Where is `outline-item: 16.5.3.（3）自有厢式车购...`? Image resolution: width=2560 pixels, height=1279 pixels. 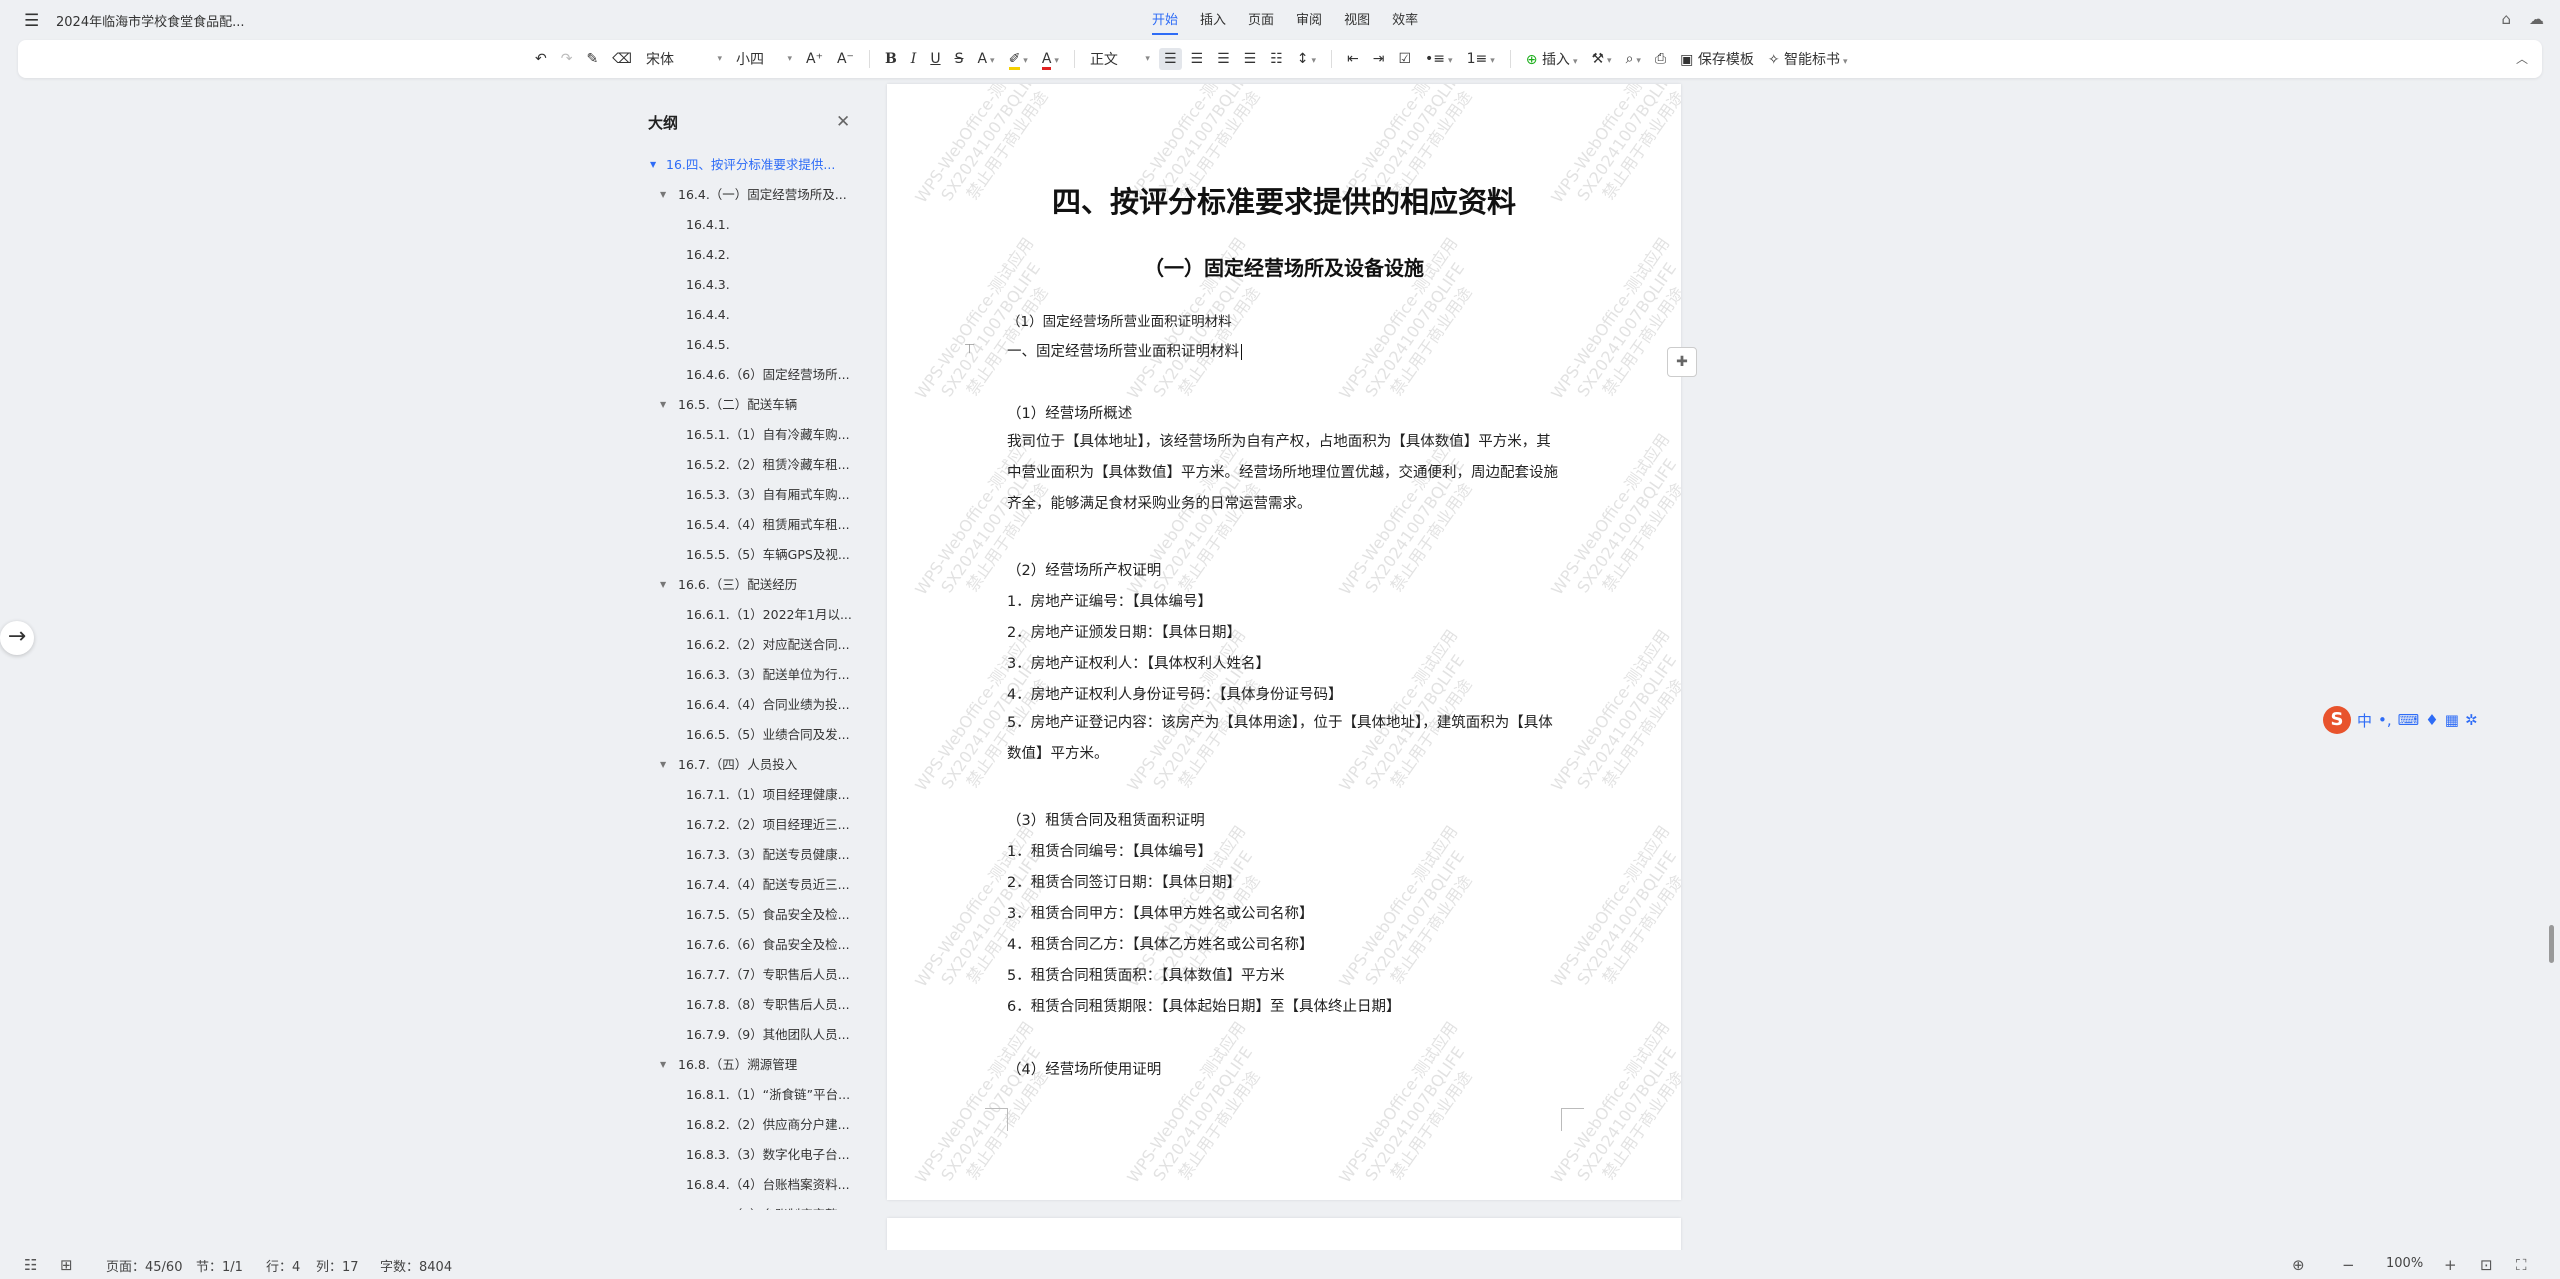 outline-item: 16.5.3.（3）自有厢式车购... is located at coordinates (749, 495).